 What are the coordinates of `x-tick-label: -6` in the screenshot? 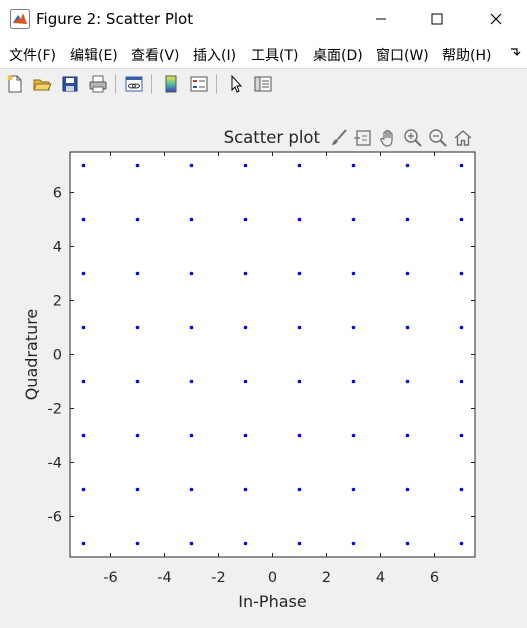 It's located at (110, 578).